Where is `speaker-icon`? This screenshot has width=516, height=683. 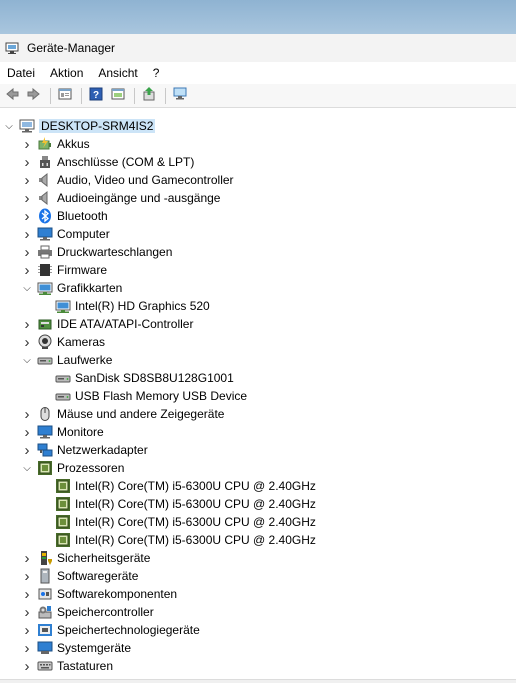
speaker-icon is located at coordinates (45, 180).